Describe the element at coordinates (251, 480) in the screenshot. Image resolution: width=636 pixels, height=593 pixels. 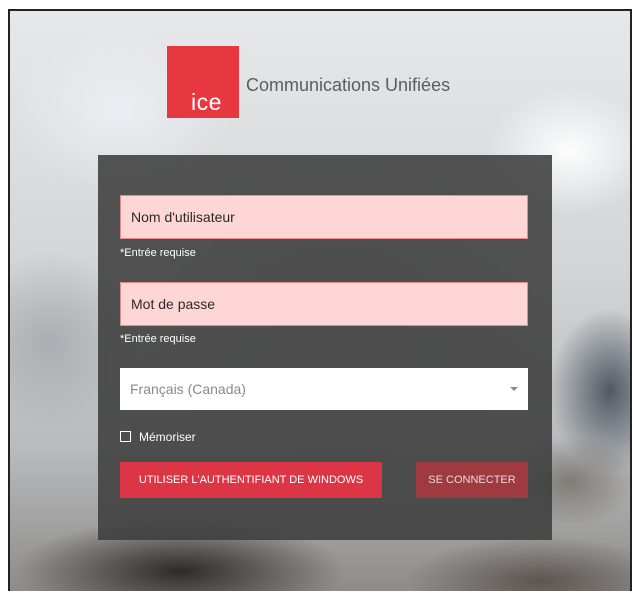
I see `windows-auth-button: UTILISER L'AUTHENTIFIANT DE WINDOWS` at that location.